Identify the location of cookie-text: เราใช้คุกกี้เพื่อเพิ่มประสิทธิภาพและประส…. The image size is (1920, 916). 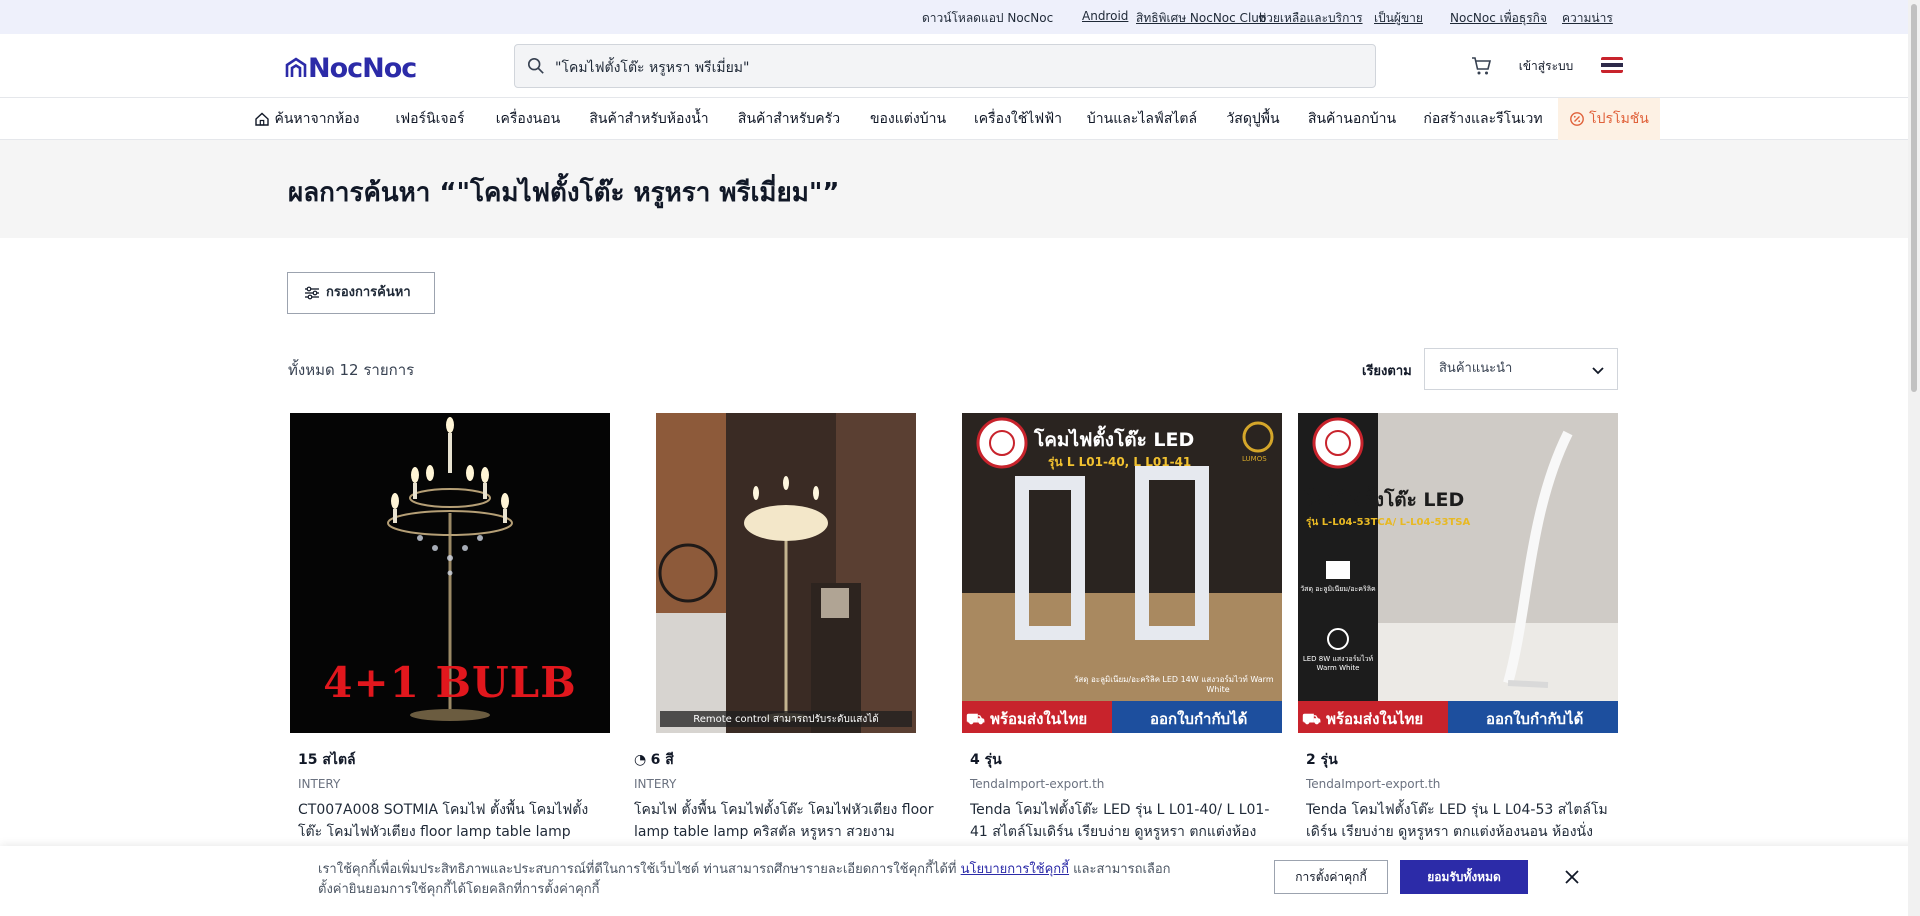
(637, 869).